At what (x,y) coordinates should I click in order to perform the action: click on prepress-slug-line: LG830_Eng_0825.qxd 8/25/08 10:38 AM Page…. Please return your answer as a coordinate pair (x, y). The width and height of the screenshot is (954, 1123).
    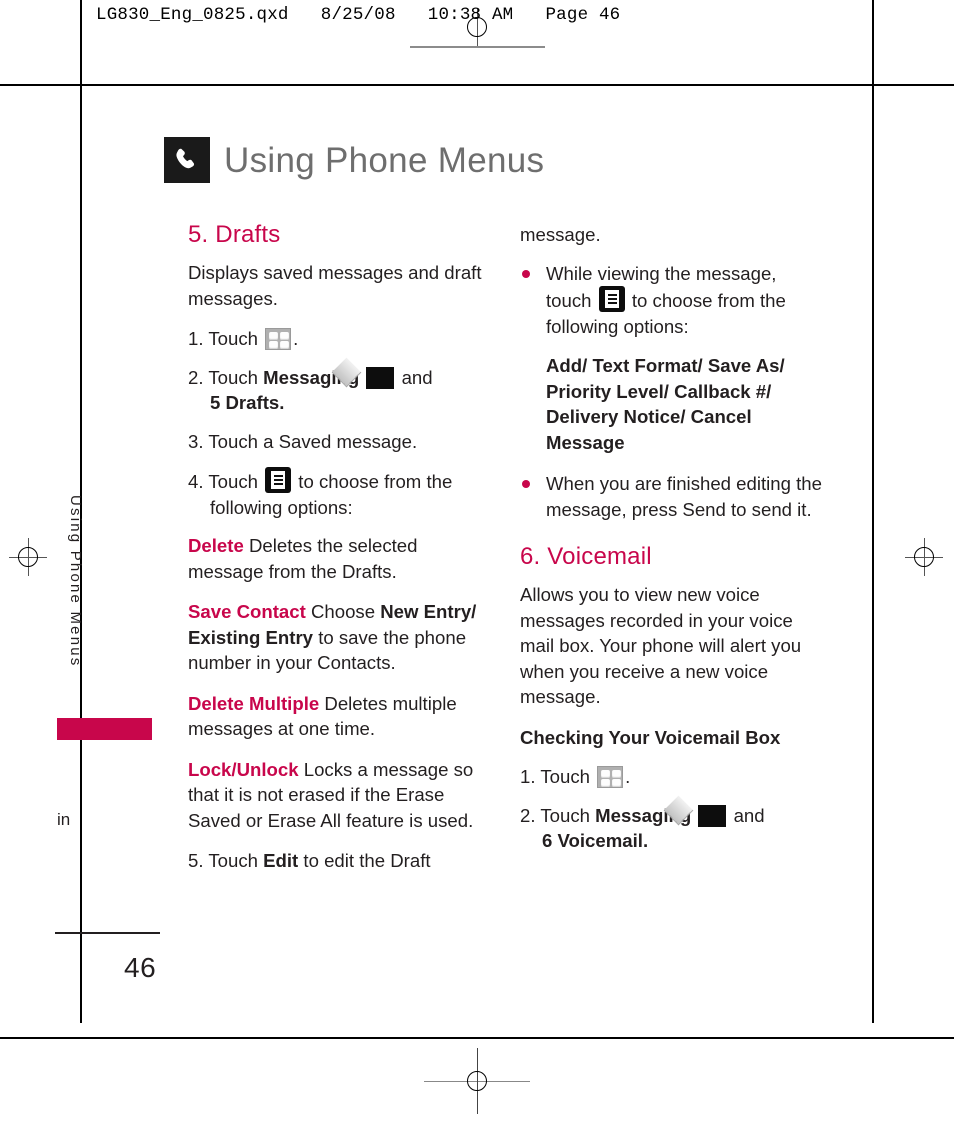
    Looking at the image, I should click on (358, 15).